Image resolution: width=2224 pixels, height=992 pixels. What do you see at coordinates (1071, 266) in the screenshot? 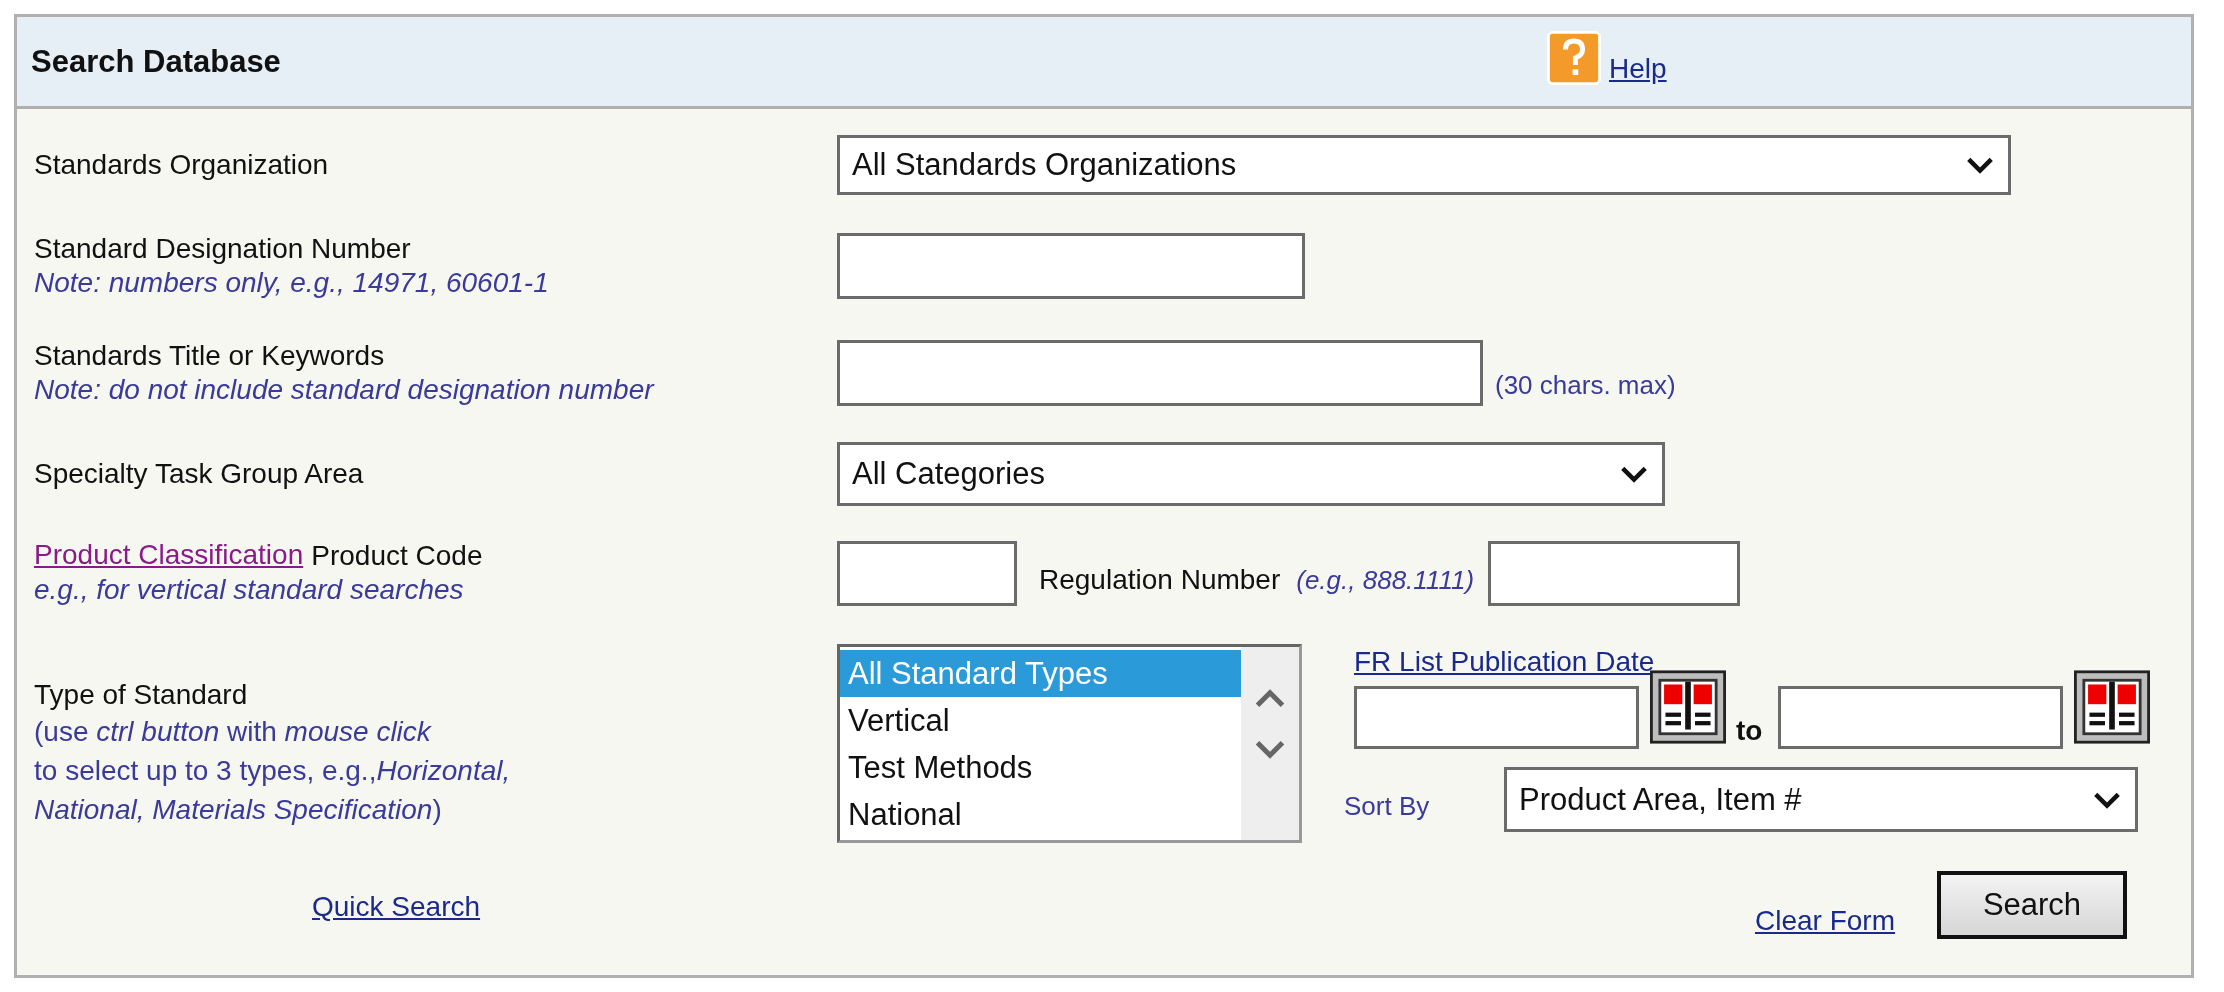
I see `designation-input` at bounding box center [1071, 266].